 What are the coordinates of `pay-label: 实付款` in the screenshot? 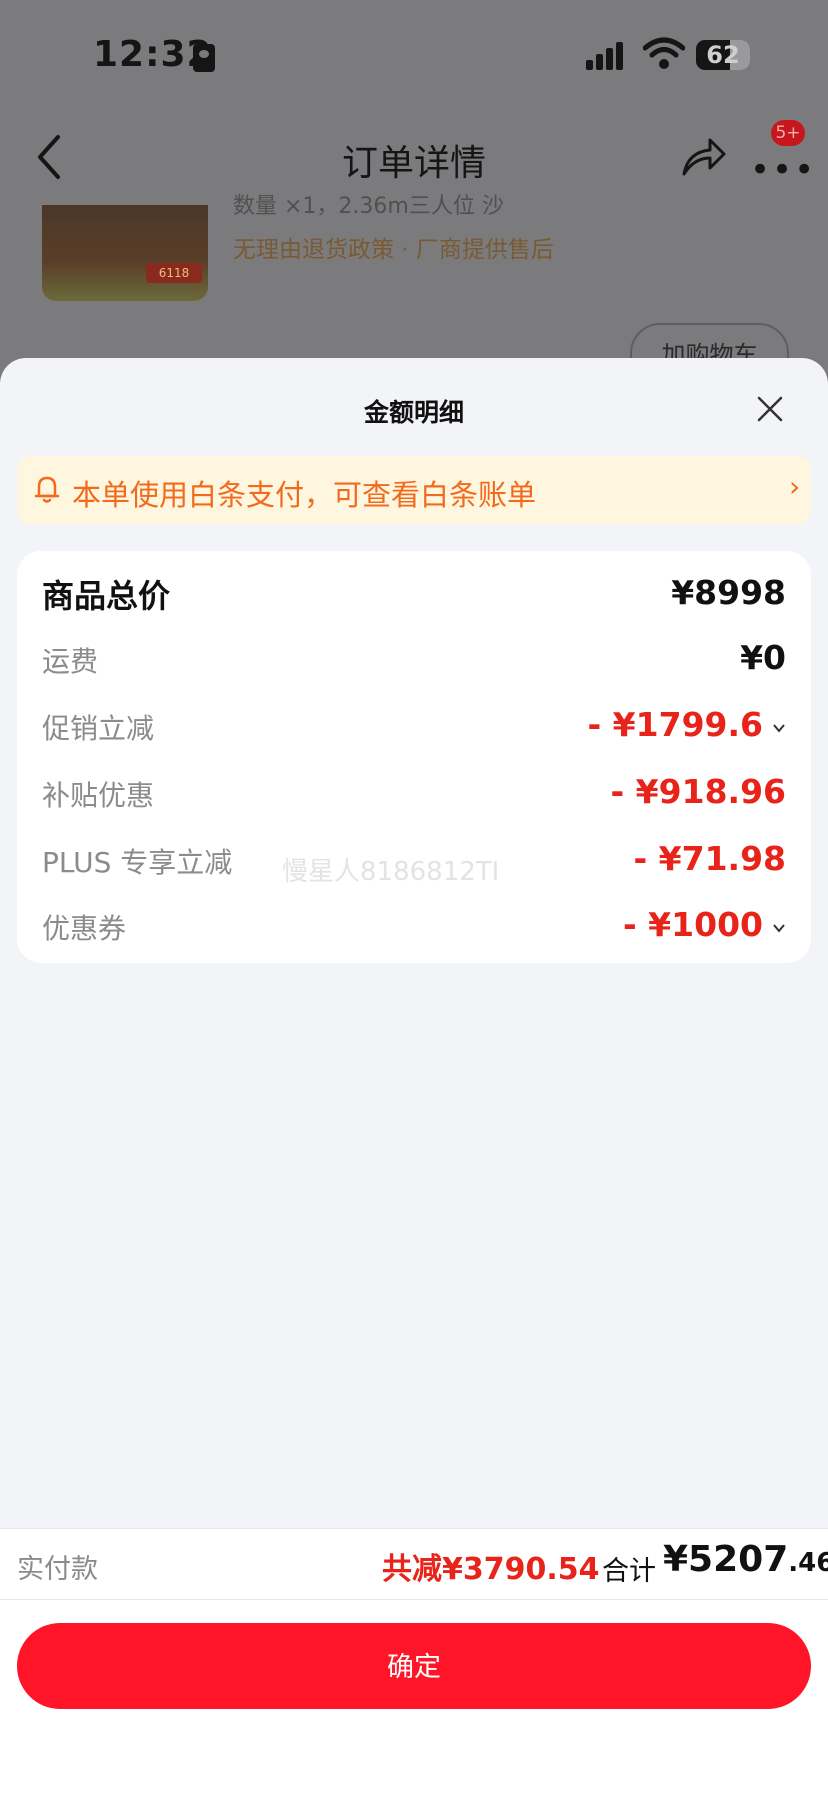 It's located at (57, 1569).